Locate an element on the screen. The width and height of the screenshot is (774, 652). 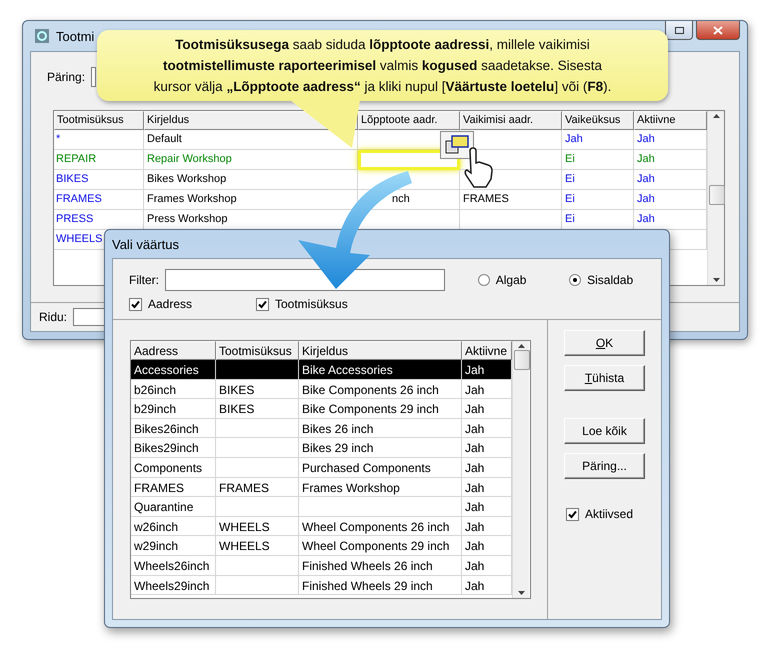
filter-field is located at coordinates (305, 280).